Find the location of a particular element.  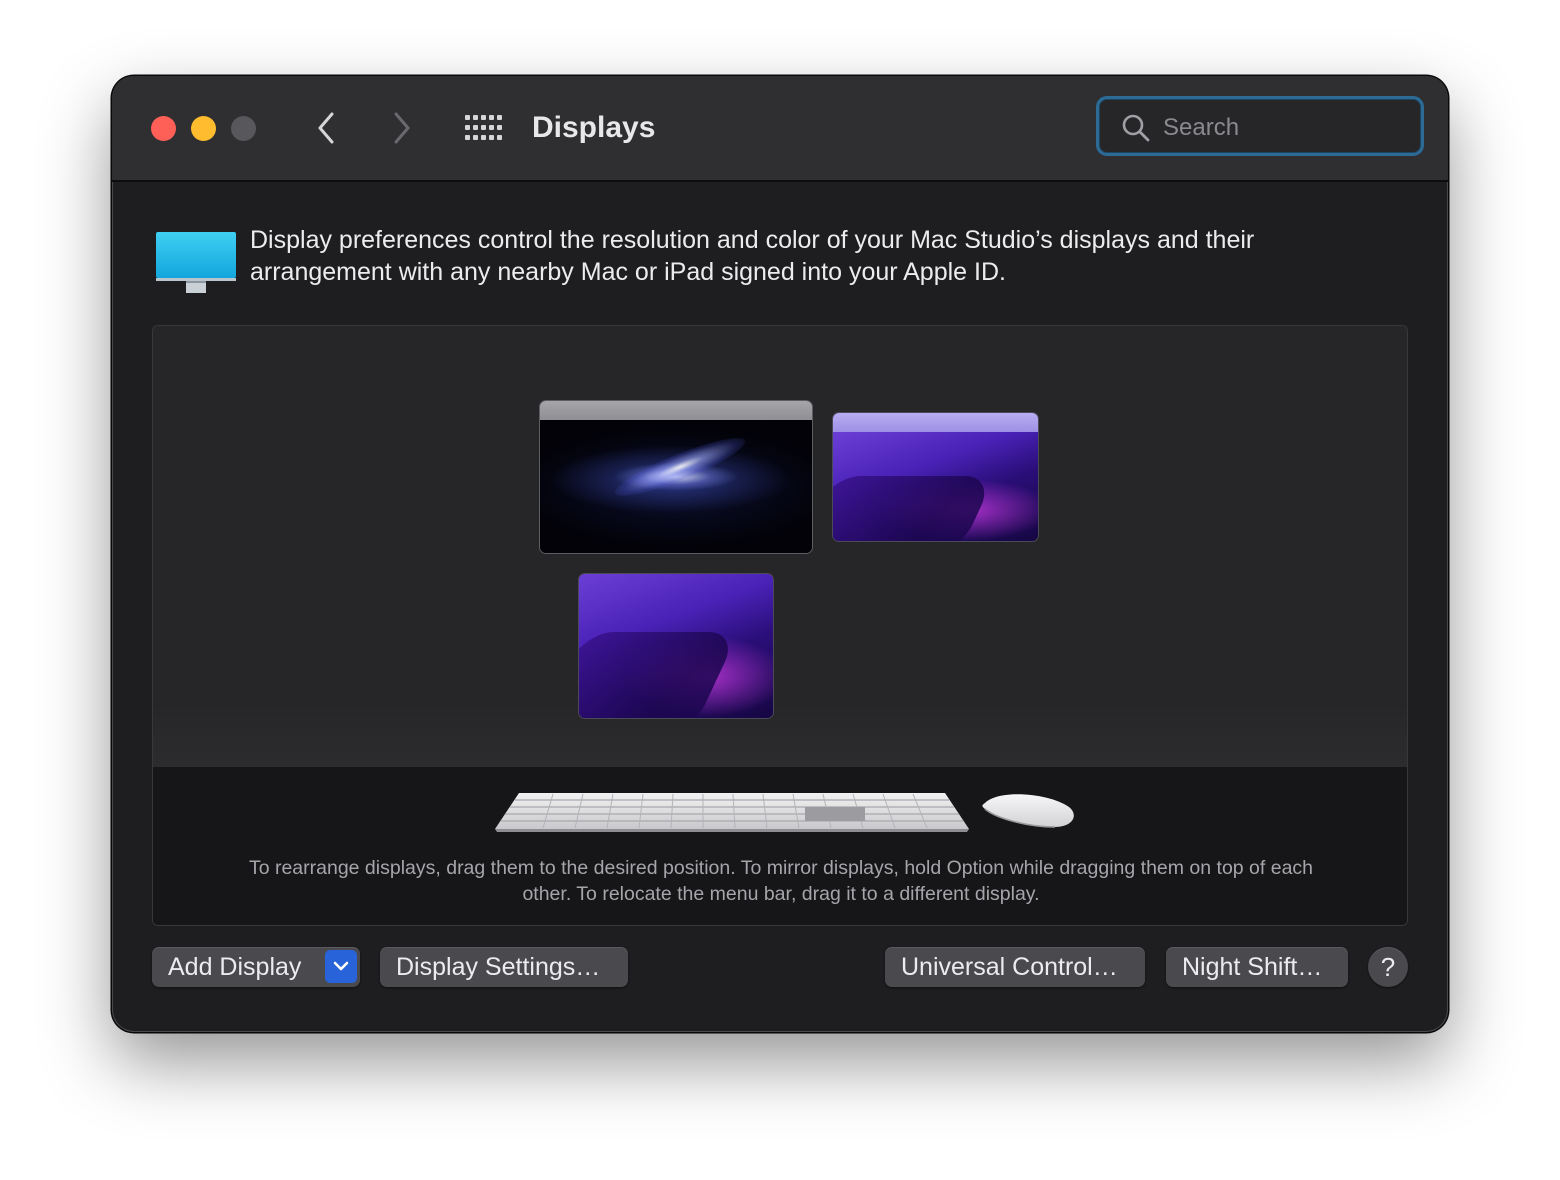

chevron-left-icon is located at coordinates (326, 128).